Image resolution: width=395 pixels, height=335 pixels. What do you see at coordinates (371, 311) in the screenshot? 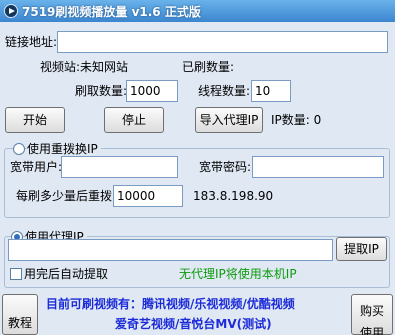
I see `buy-button-line1: 购买` at bounding box center [371, 311].